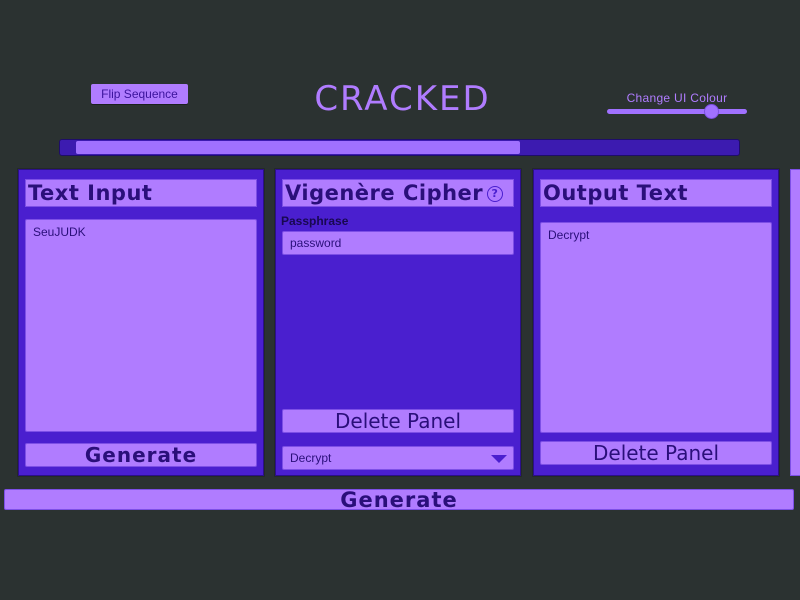 Image resolution: width=800 pixels, height=600 pixels. What do you see at coordinates (656, 193) in the screenshot?
I see `panel-title: Output Text` at bounding box center [656, 193].